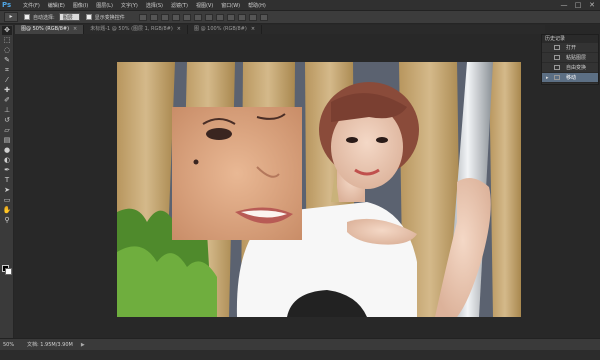 The width and height of the screenshot is (600, 360). Describe the element at coordinates (576, 68) in the screenshot. I see `history-item-label: 自由变换` at that location.